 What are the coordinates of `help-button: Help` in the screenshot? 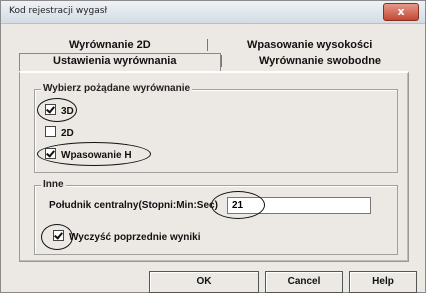 It's located at (383, 282).